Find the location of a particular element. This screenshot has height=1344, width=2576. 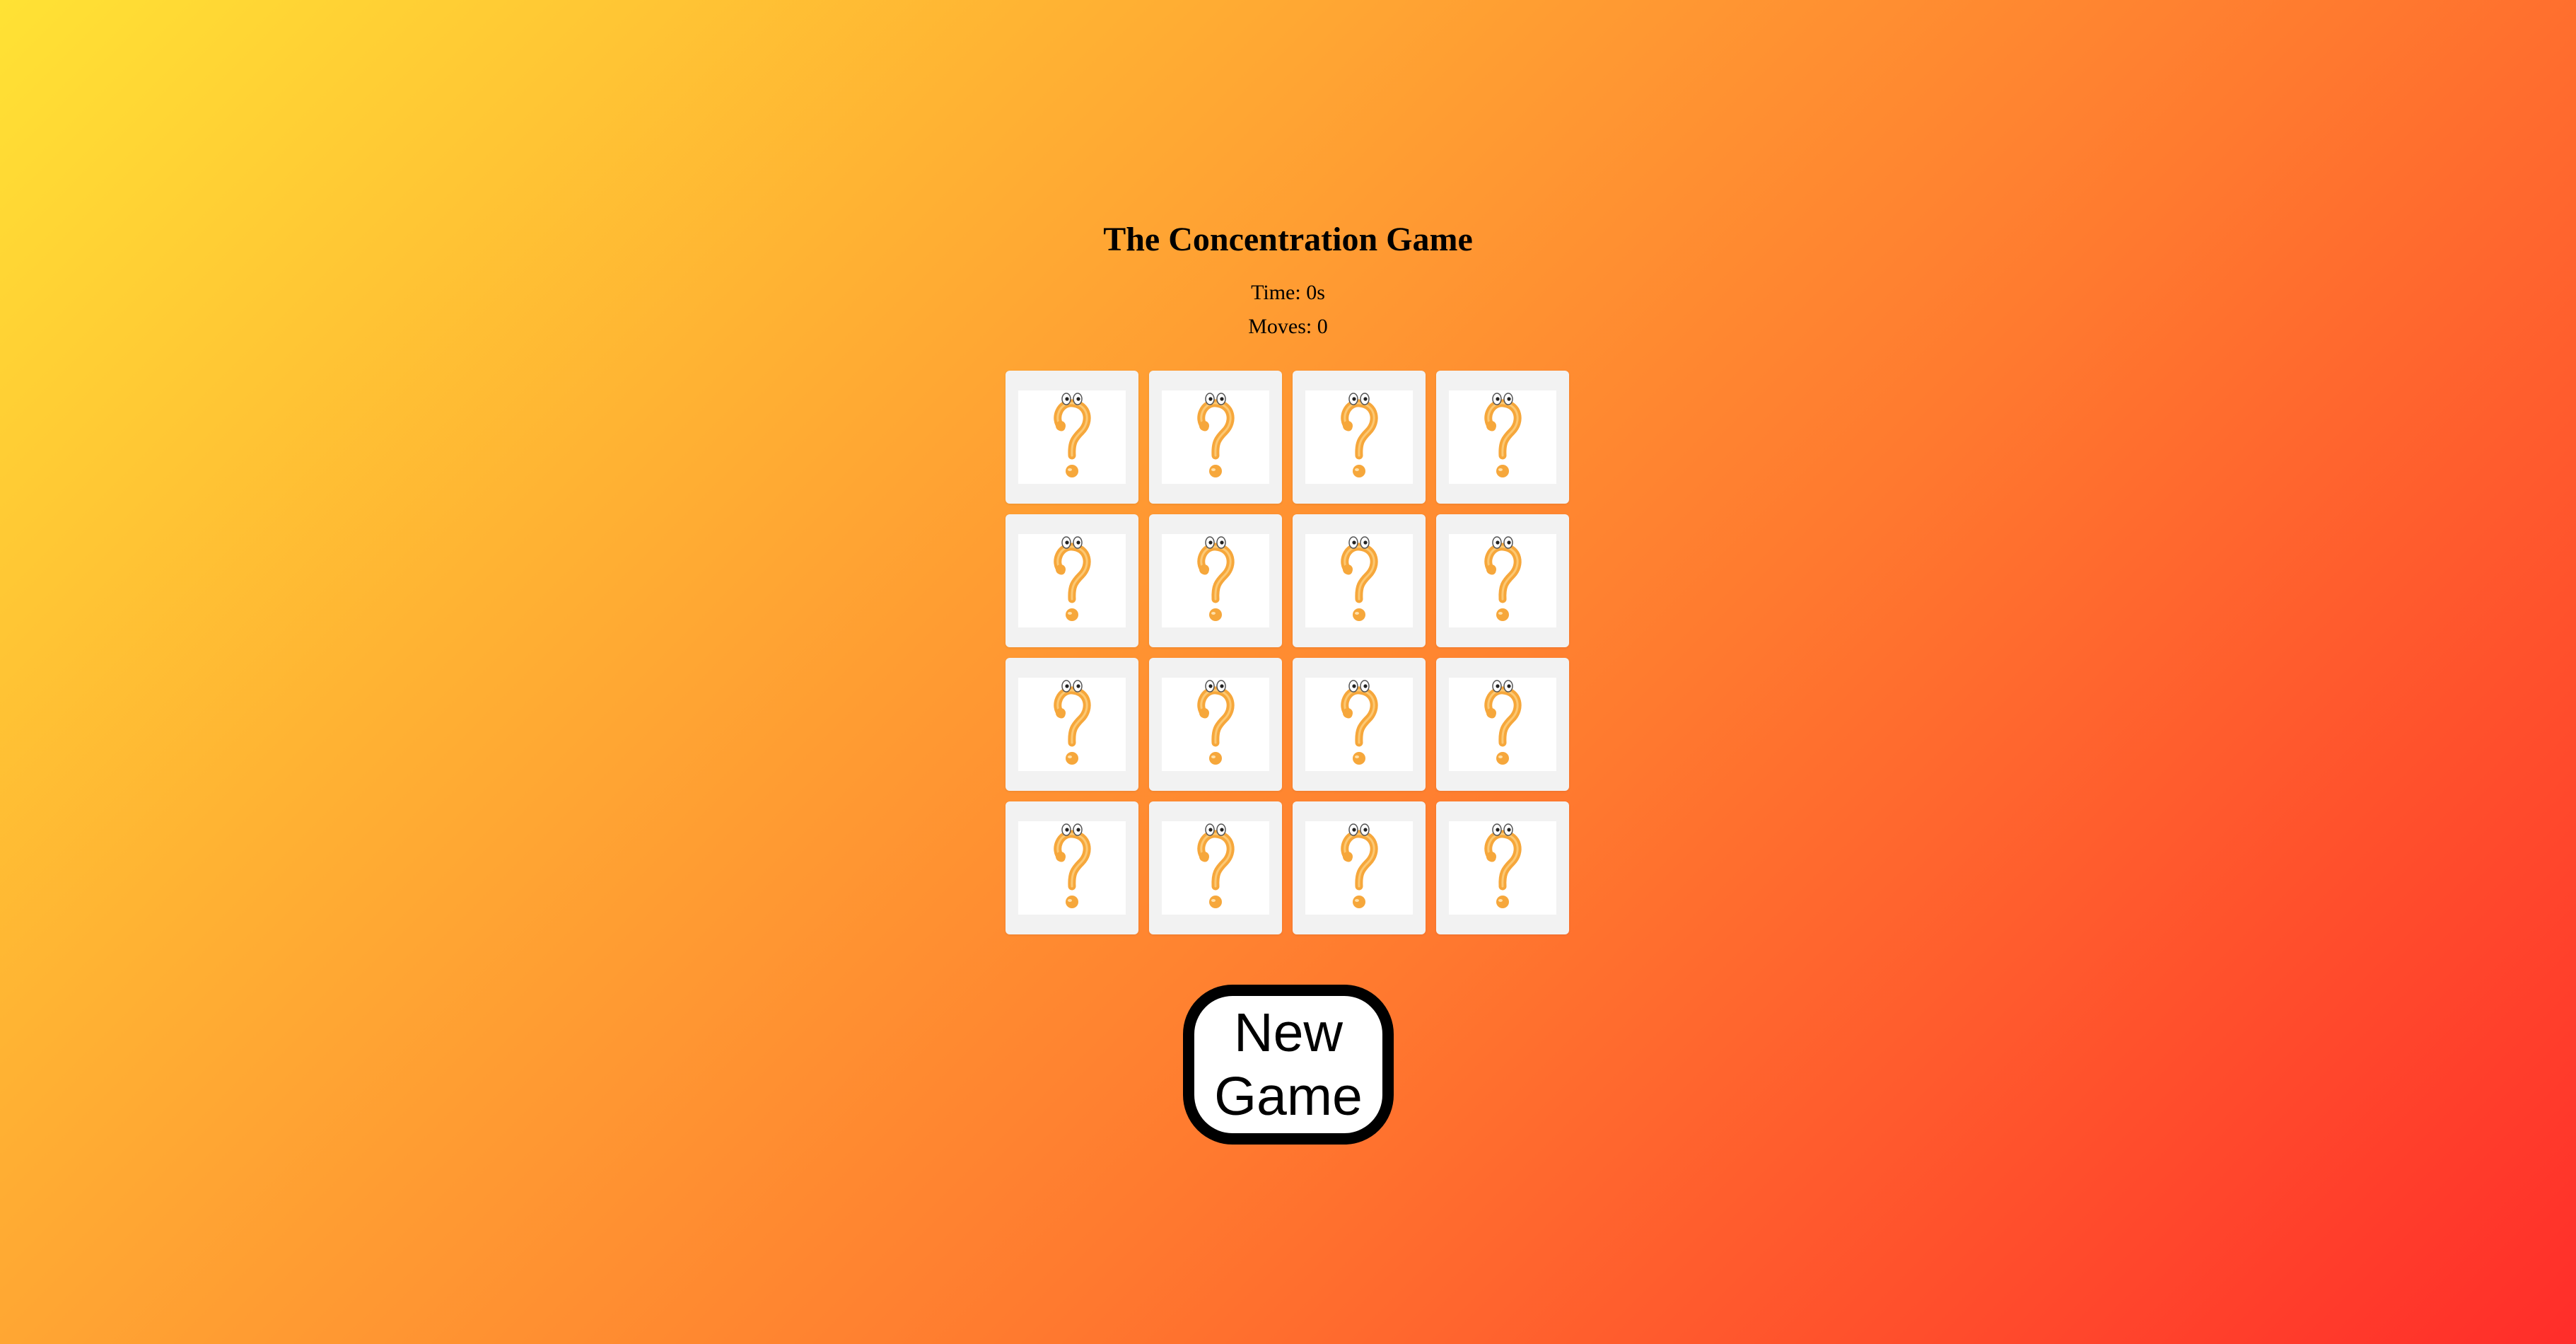

new-game-button: New Game is located at coordinates (1288, 1065).